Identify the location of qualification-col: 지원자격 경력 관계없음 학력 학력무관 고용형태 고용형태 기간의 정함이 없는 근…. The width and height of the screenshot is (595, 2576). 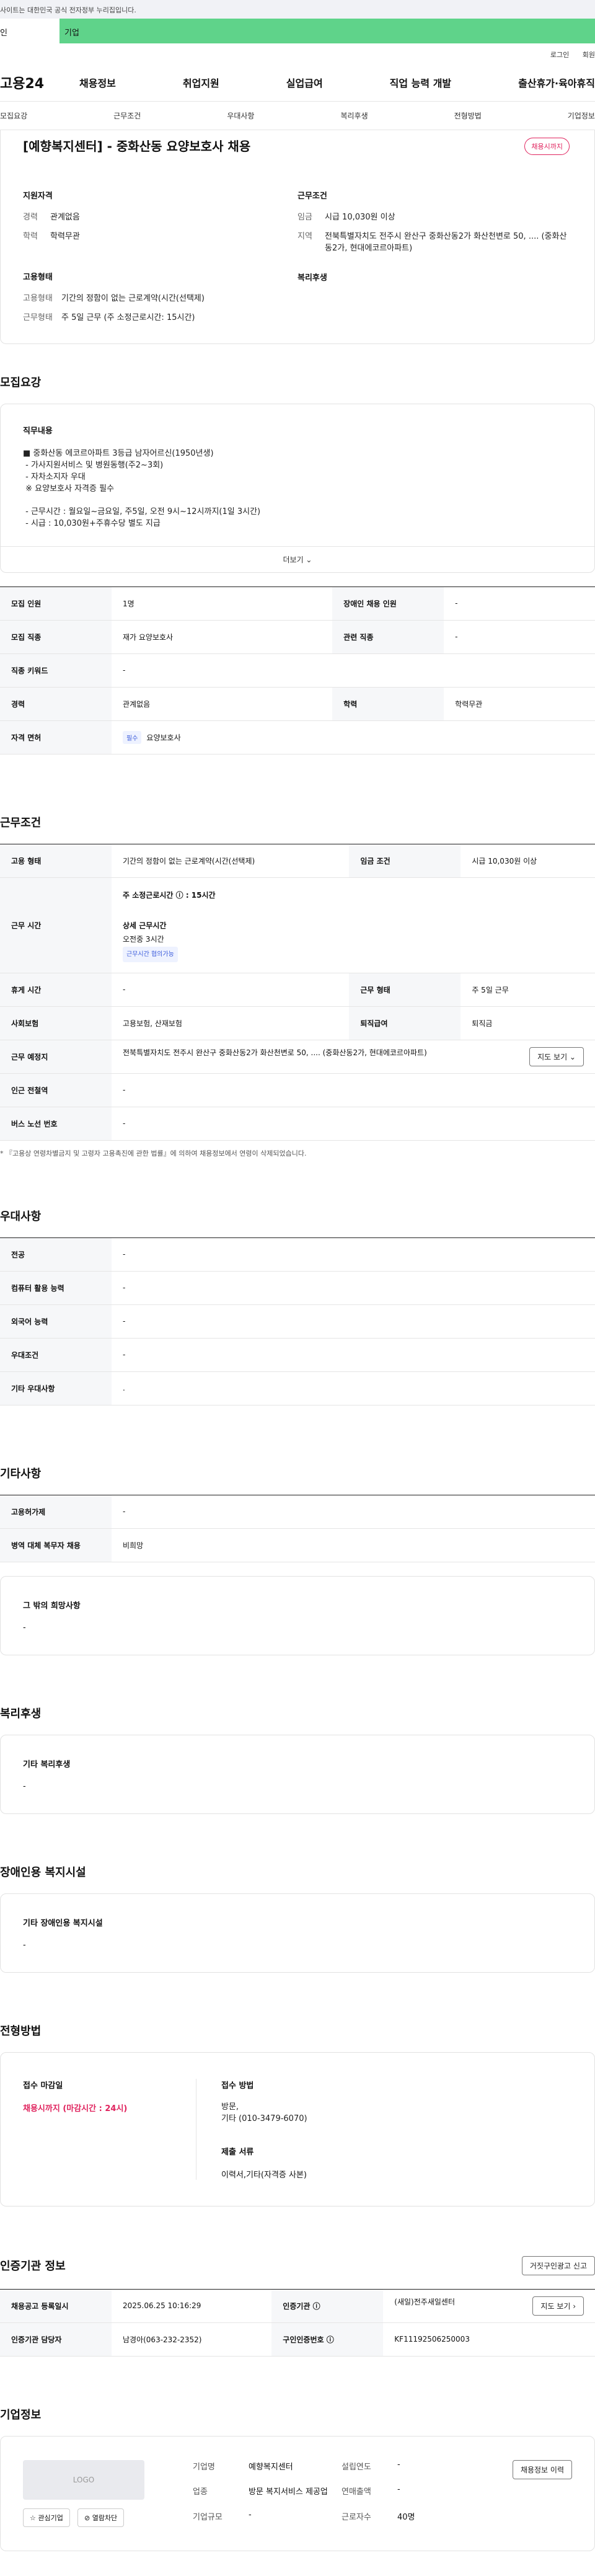
(160, 260).